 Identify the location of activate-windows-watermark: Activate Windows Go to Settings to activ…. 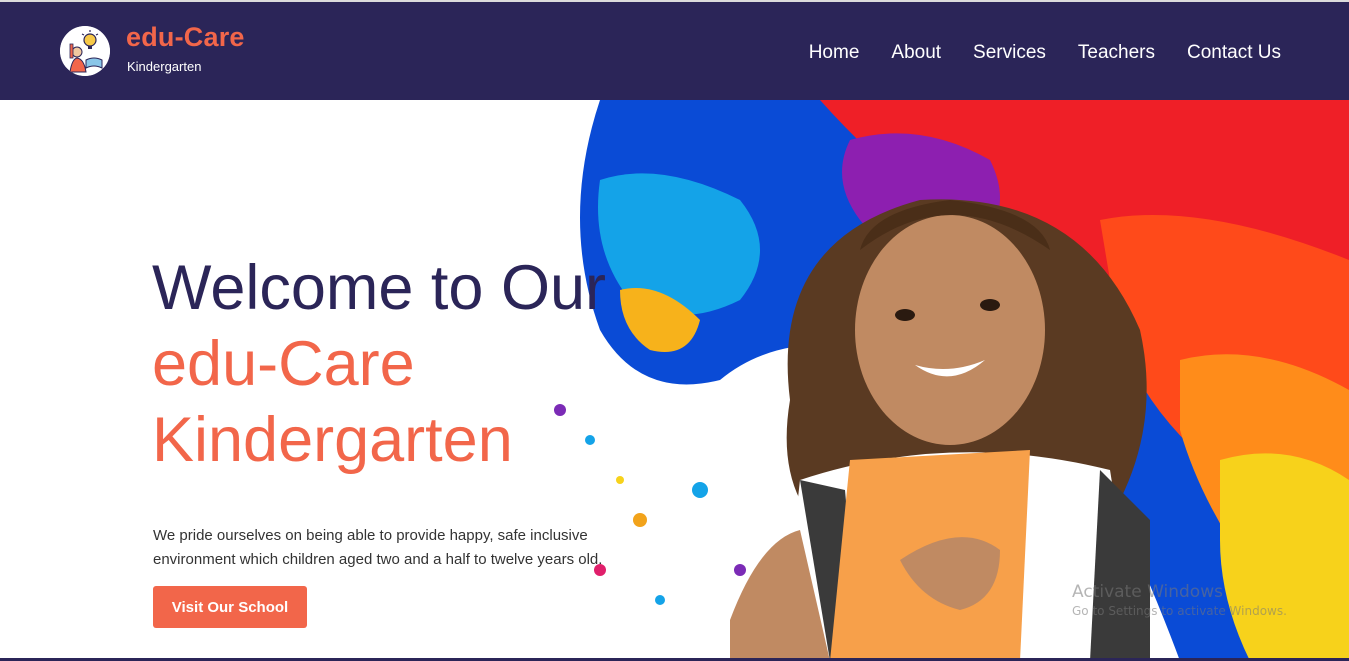
(1179, 600).